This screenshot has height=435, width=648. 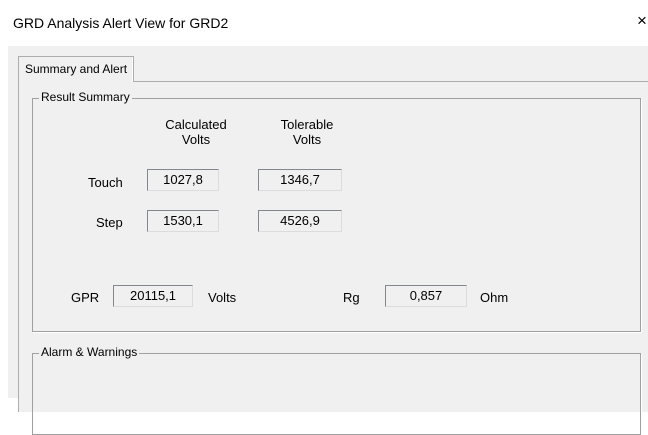 I want to click on rg-value-field: 0,857, so click(x=426, y=296).